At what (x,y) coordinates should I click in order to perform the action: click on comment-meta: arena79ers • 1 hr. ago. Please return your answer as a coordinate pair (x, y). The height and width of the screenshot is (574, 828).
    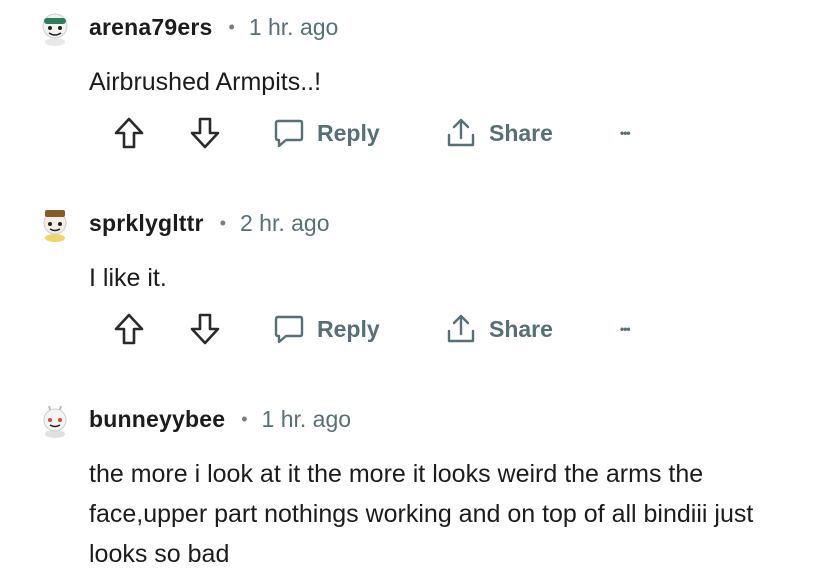
    Looking at the image, I should click on (213, 27).